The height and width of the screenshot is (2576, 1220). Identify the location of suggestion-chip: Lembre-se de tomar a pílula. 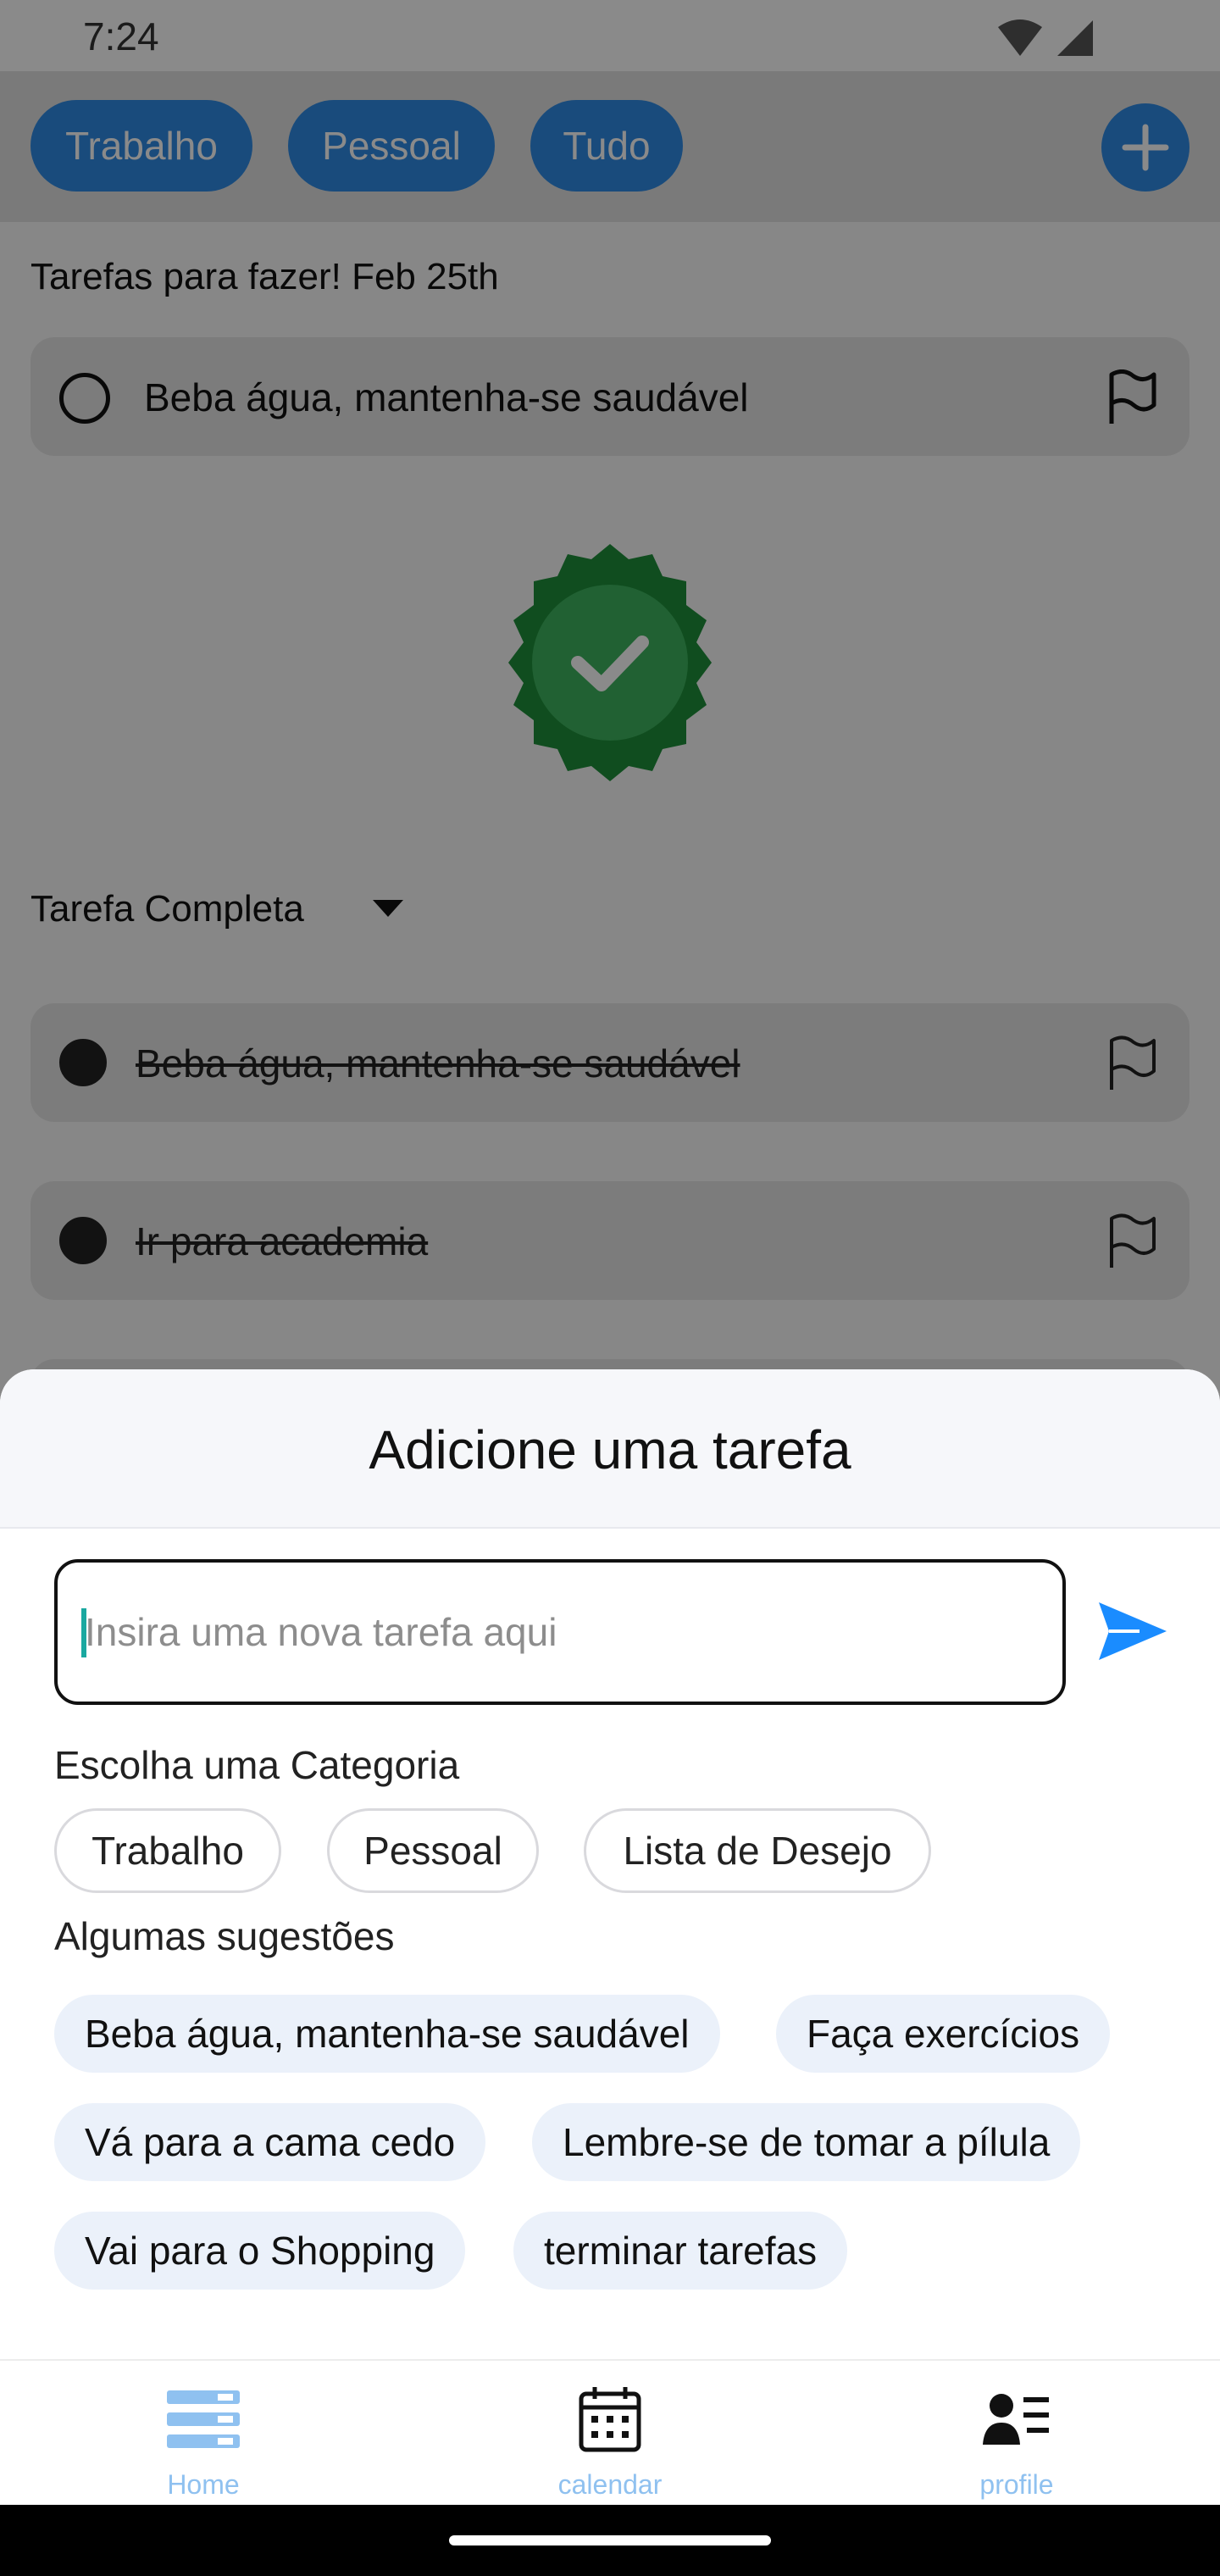
(806, 2142).